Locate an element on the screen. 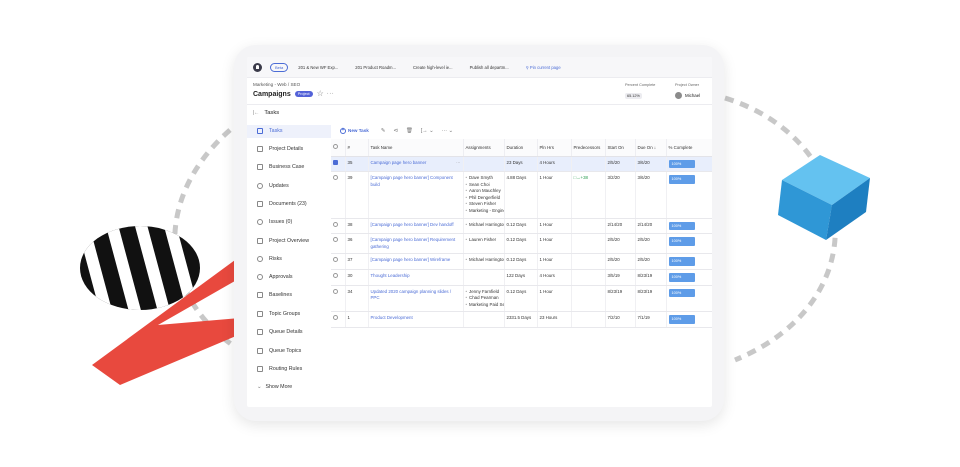 Image resolution: width=960 pixels, height=467 pixels. sidebar-item-updates: Updates is located at coordinates (273, 186).